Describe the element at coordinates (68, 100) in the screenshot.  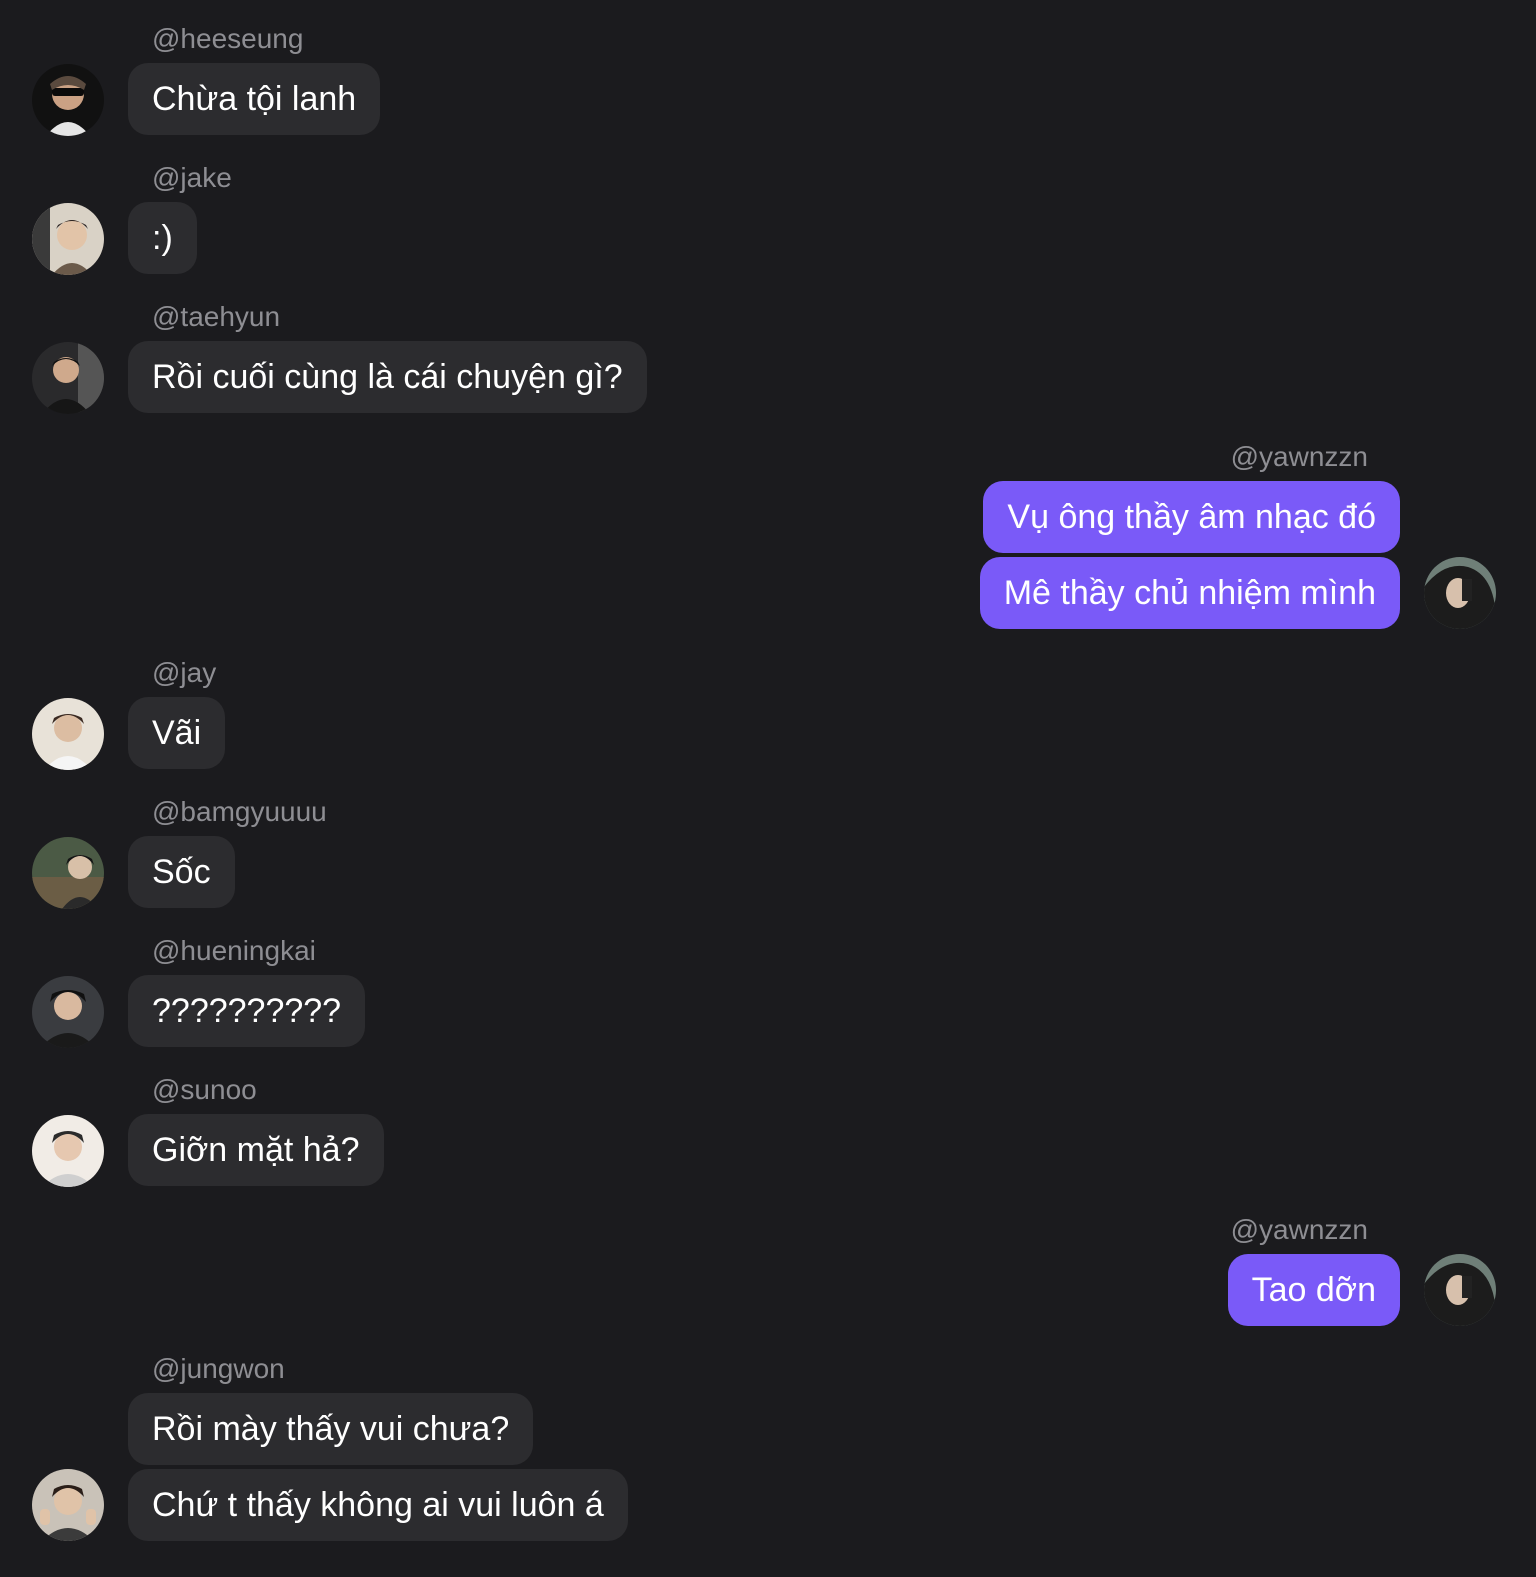
I see `avatar-heeseung` at that location.